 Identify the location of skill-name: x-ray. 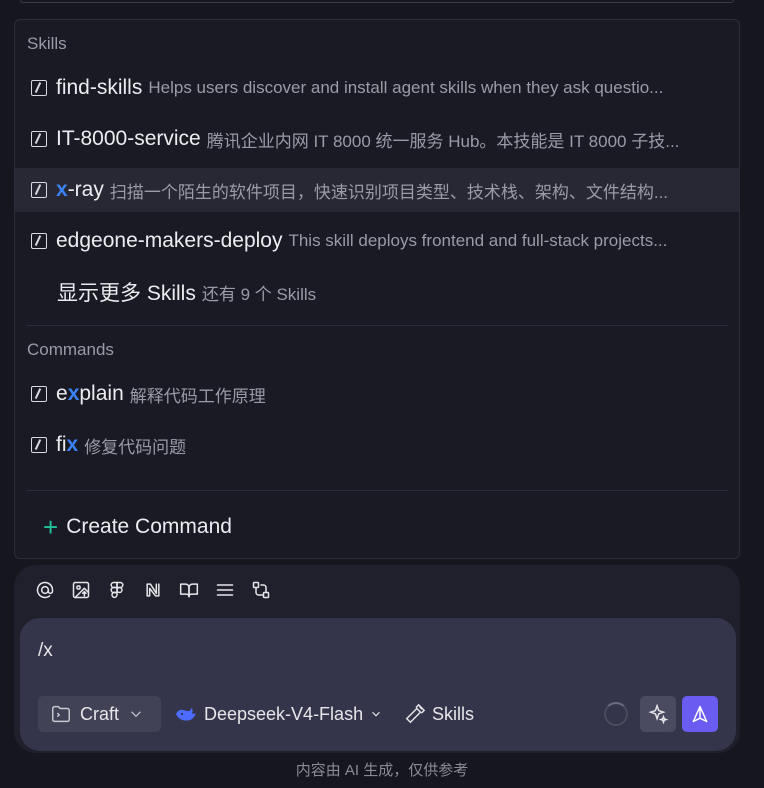
(80, 189).